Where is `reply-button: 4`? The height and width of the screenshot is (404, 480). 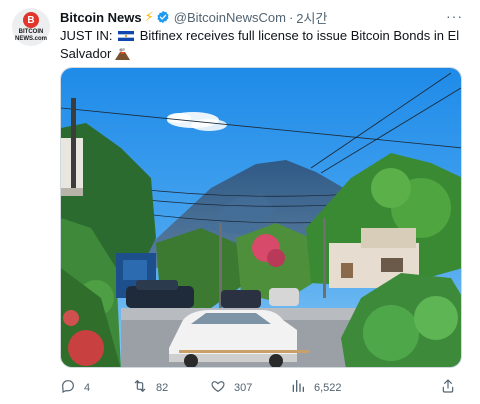
reply-button: 4 is located at coordinates (75, 387).